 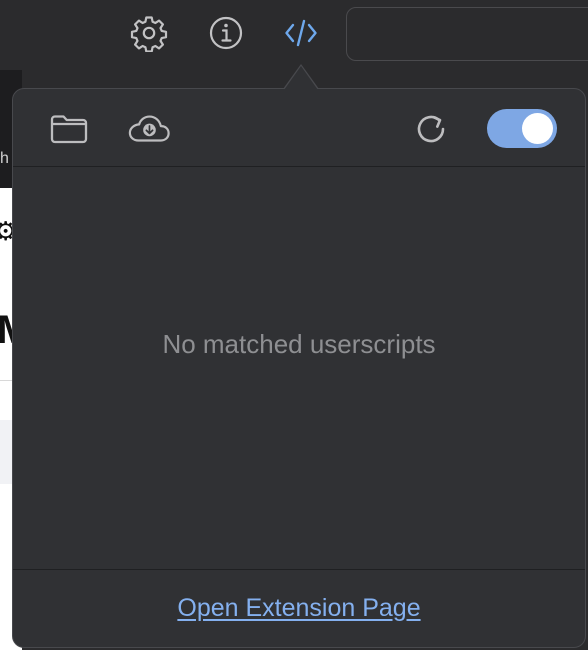 I want to click on info-button, so click(x=226, y=33).